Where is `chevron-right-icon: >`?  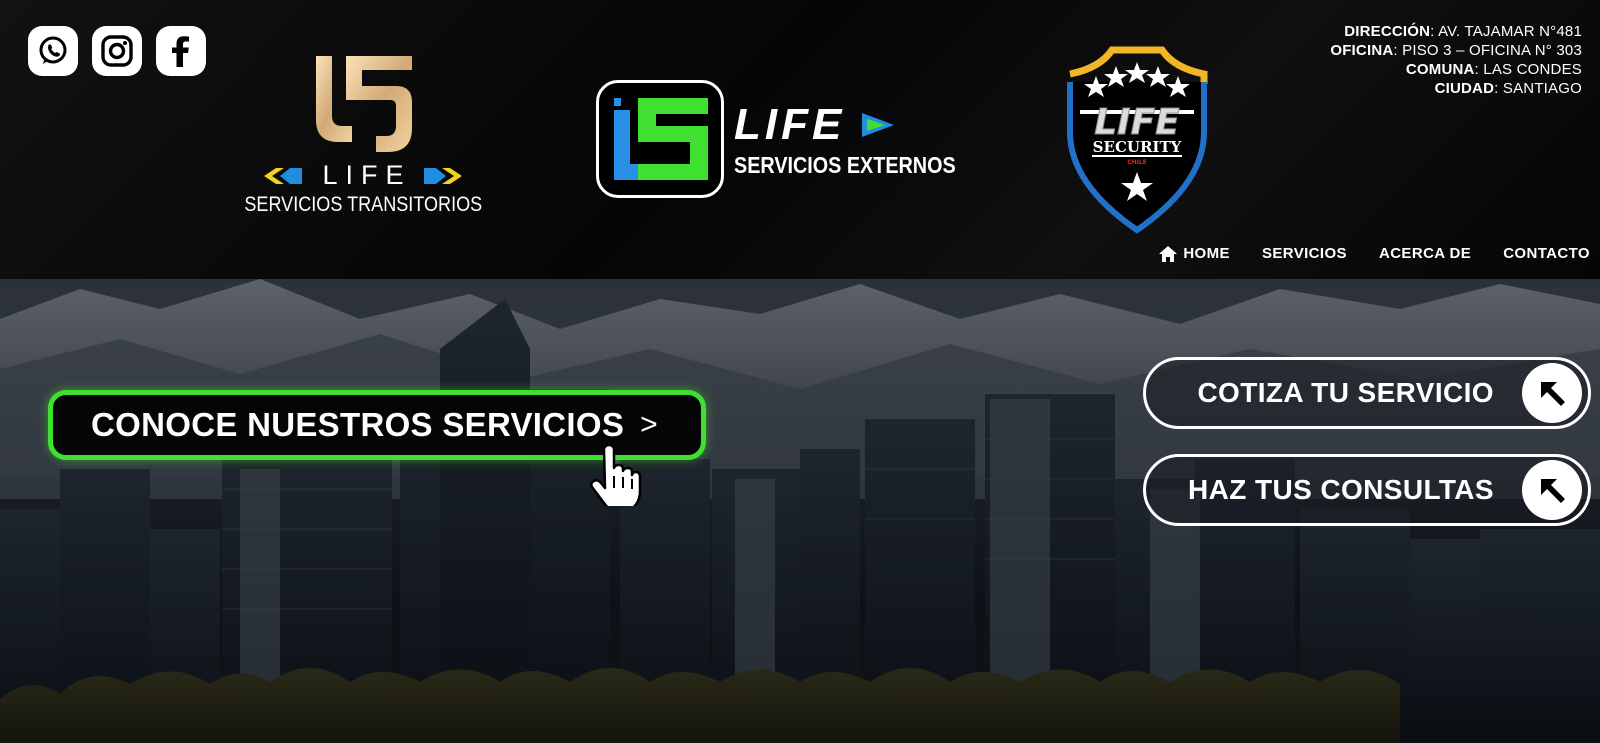
chevron-right-icon: > is located at coordinates (649, 424).